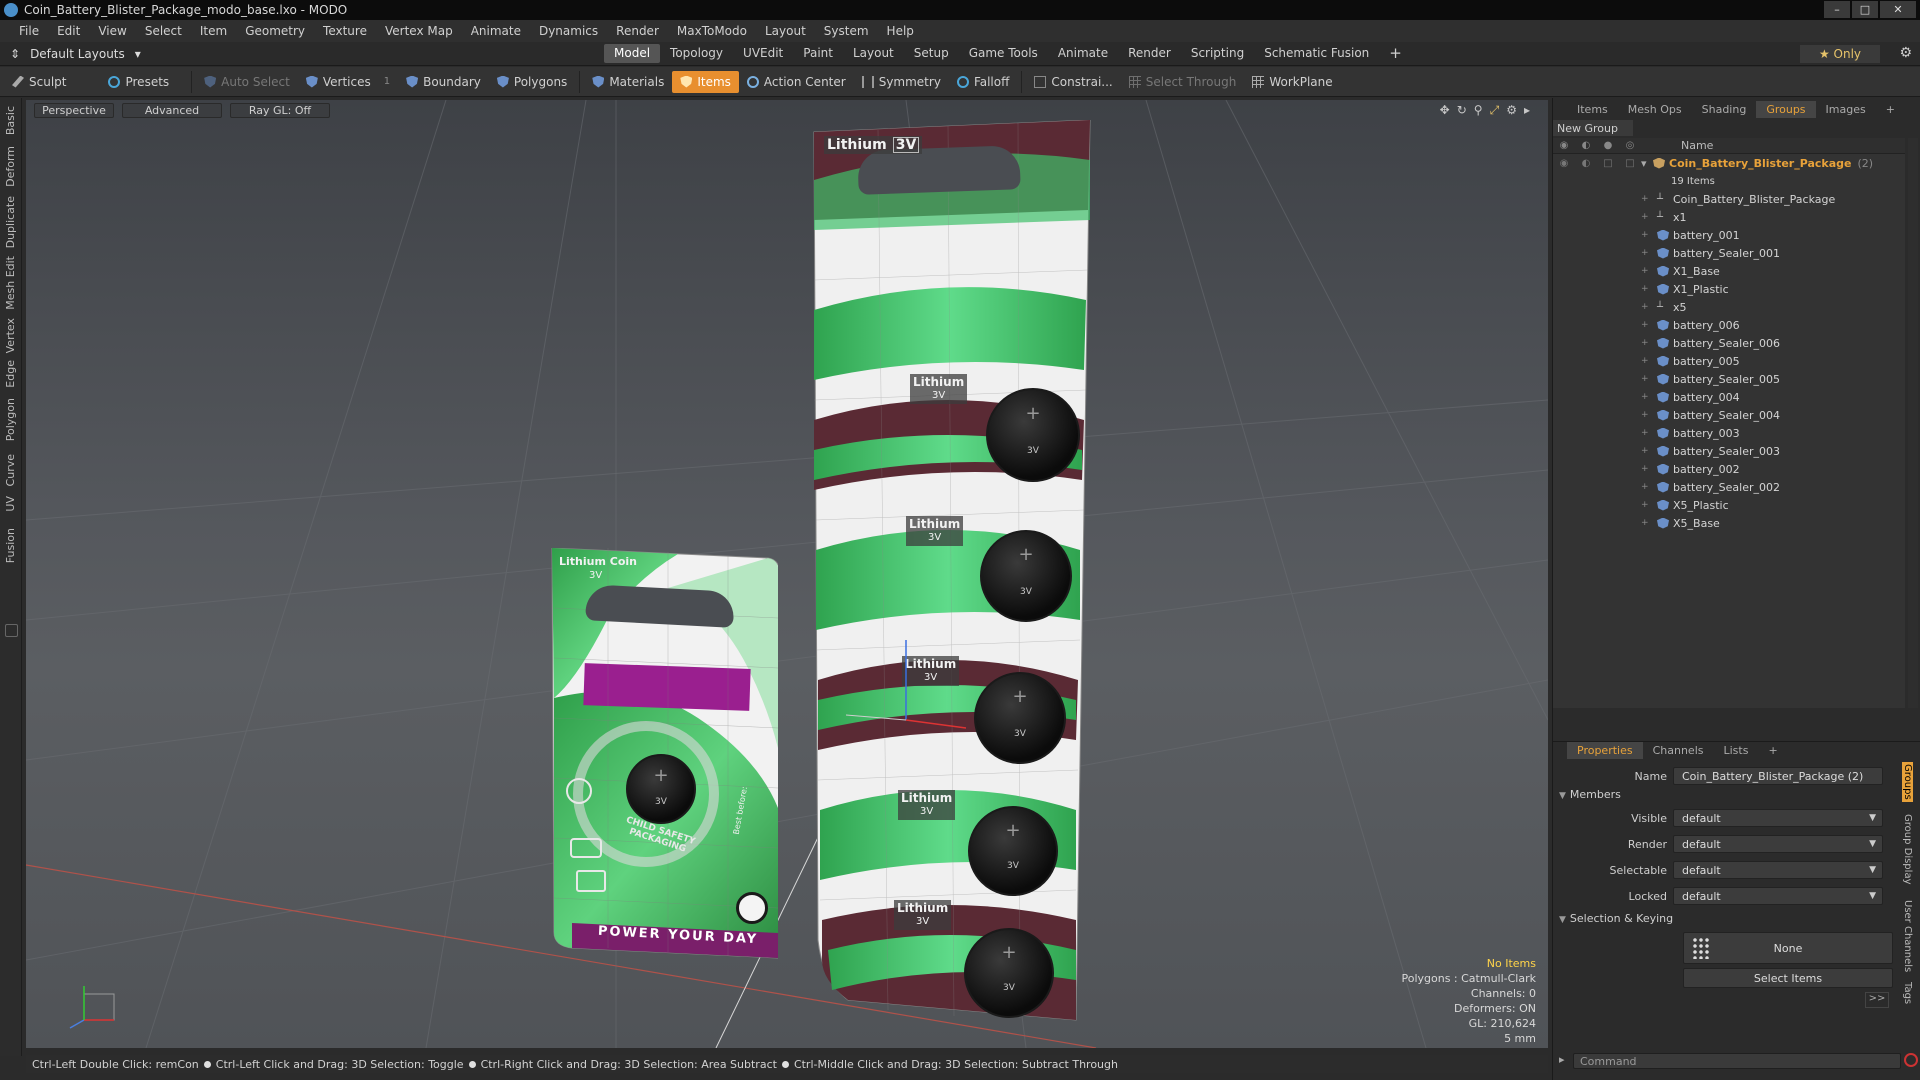  I want to click on tab-items: Items, so click(1592, 109).